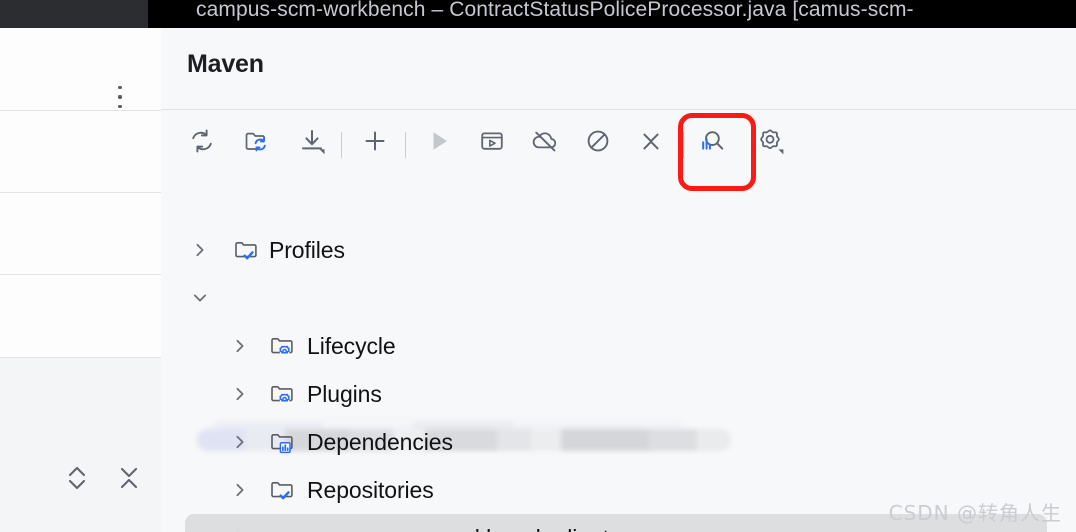 The image size is (1076, 532). What do you see at coordinates (2, 529) in the screenshot?
I see `clipped-editor-text: )` at bounding box center [2, 529].